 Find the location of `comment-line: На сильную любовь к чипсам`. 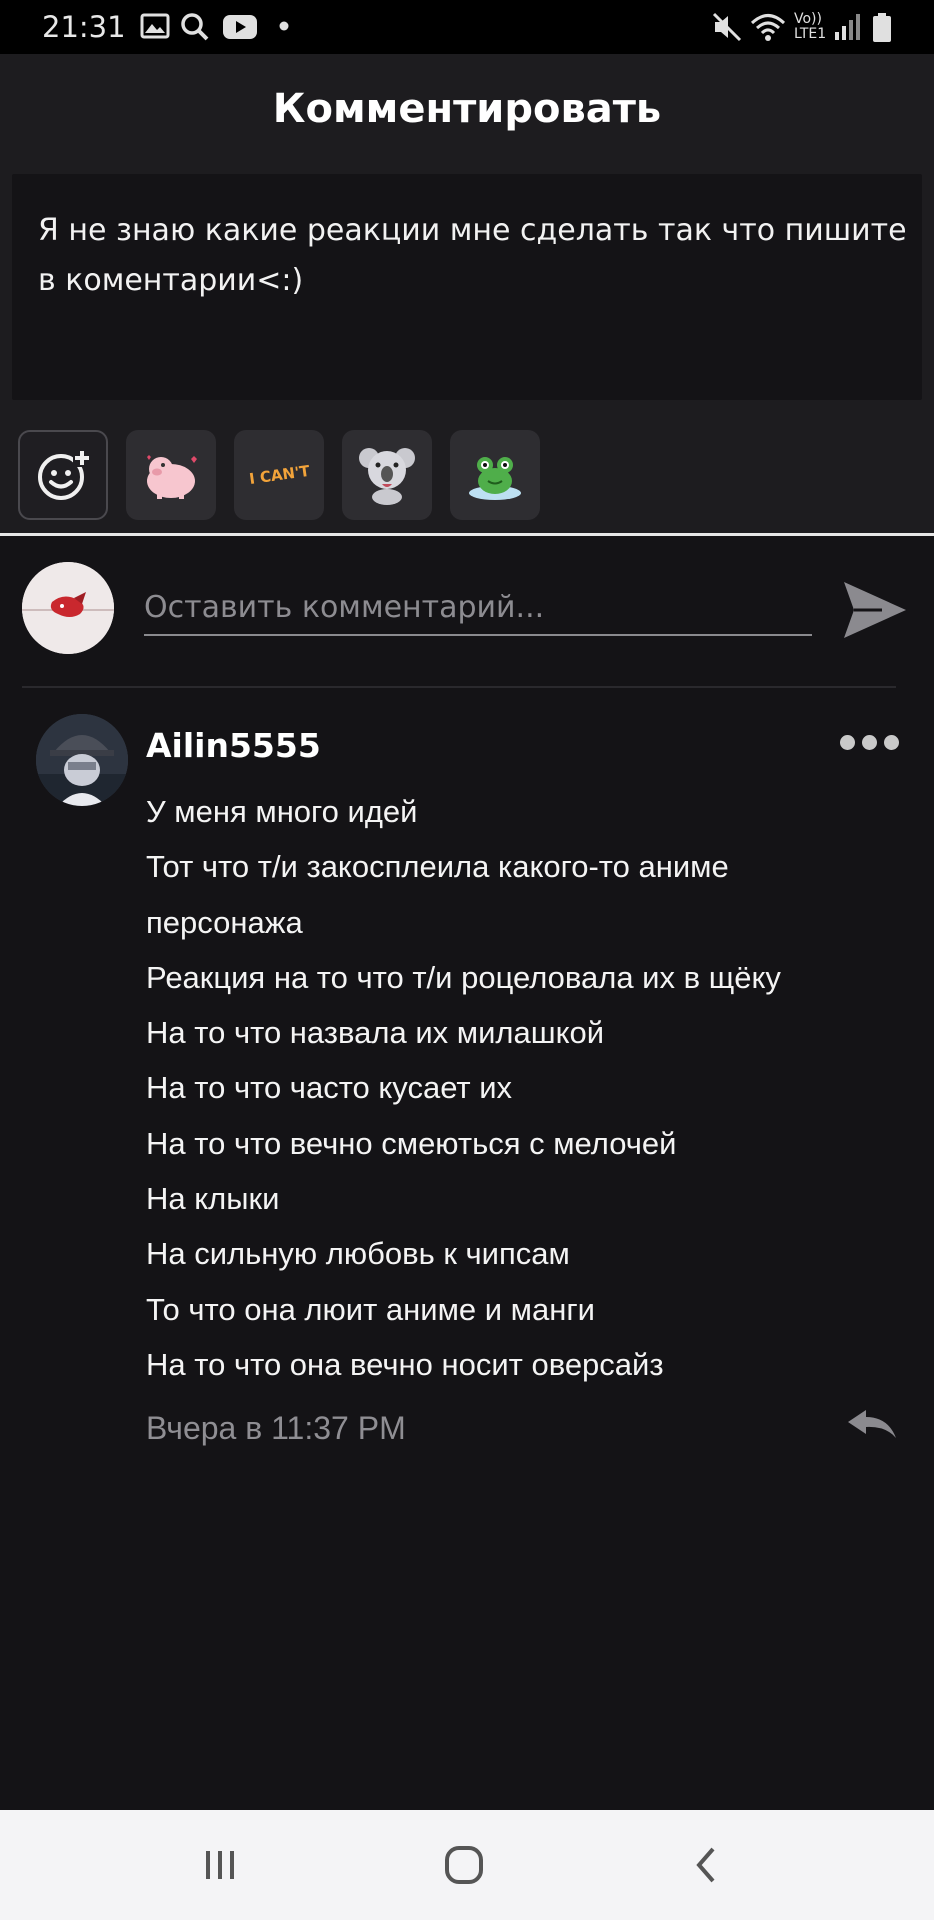

comment-line: На сильную любовь к чипсам is located at coordinates (358, 1254).